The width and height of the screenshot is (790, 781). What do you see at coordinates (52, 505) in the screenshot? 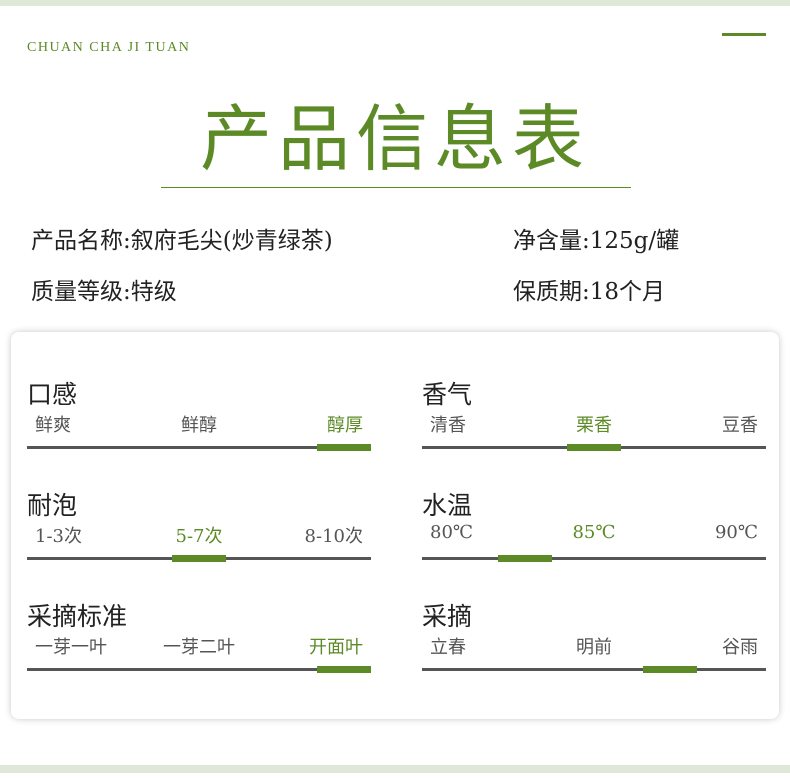
I see `attribute-label: 耐泡` at bounding box center [52, 505].